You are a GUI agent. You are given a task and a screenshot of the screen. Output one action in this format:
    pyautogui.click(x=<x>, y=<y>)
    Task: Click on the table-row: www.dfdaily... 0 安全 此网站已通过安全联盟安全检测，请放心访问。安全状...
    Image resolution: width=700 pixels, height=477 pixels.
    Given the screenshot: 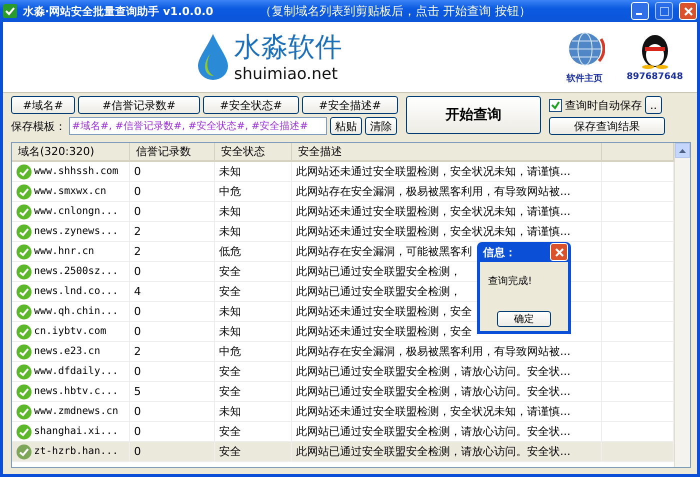 What is the action you would take?
    pyautogui.click(x=343, y=372)
    